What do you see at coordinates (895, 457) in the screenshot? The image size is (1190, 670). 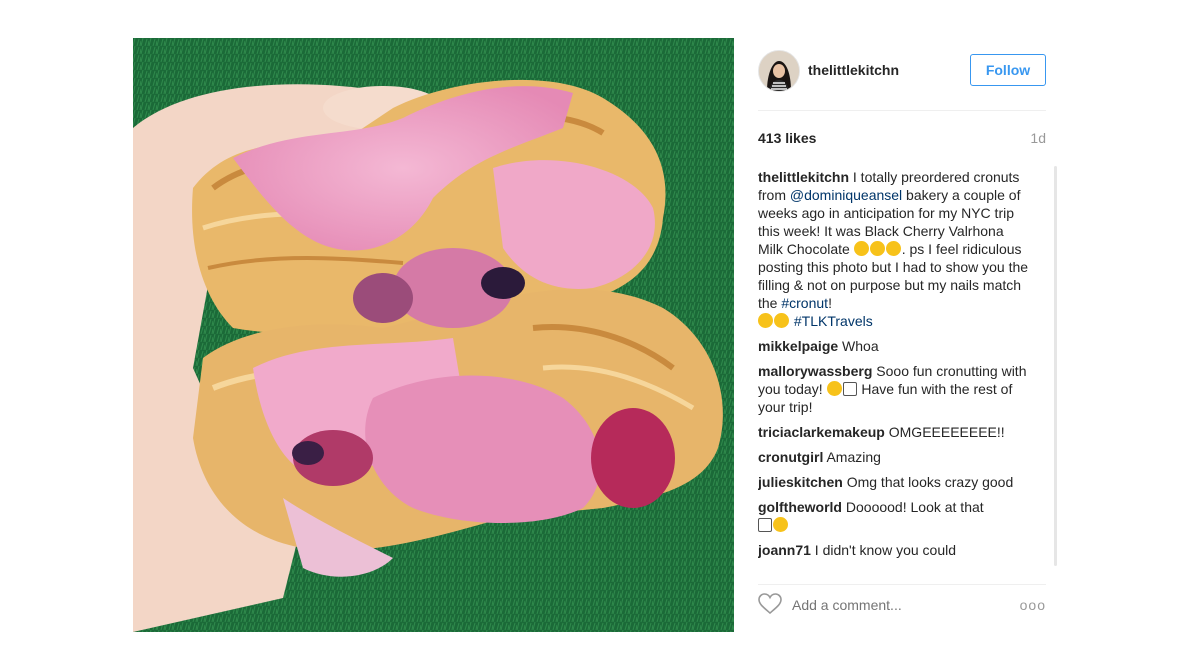 I see `comment-item: cronutgirl Amazing` at bounding box center [895, 457].